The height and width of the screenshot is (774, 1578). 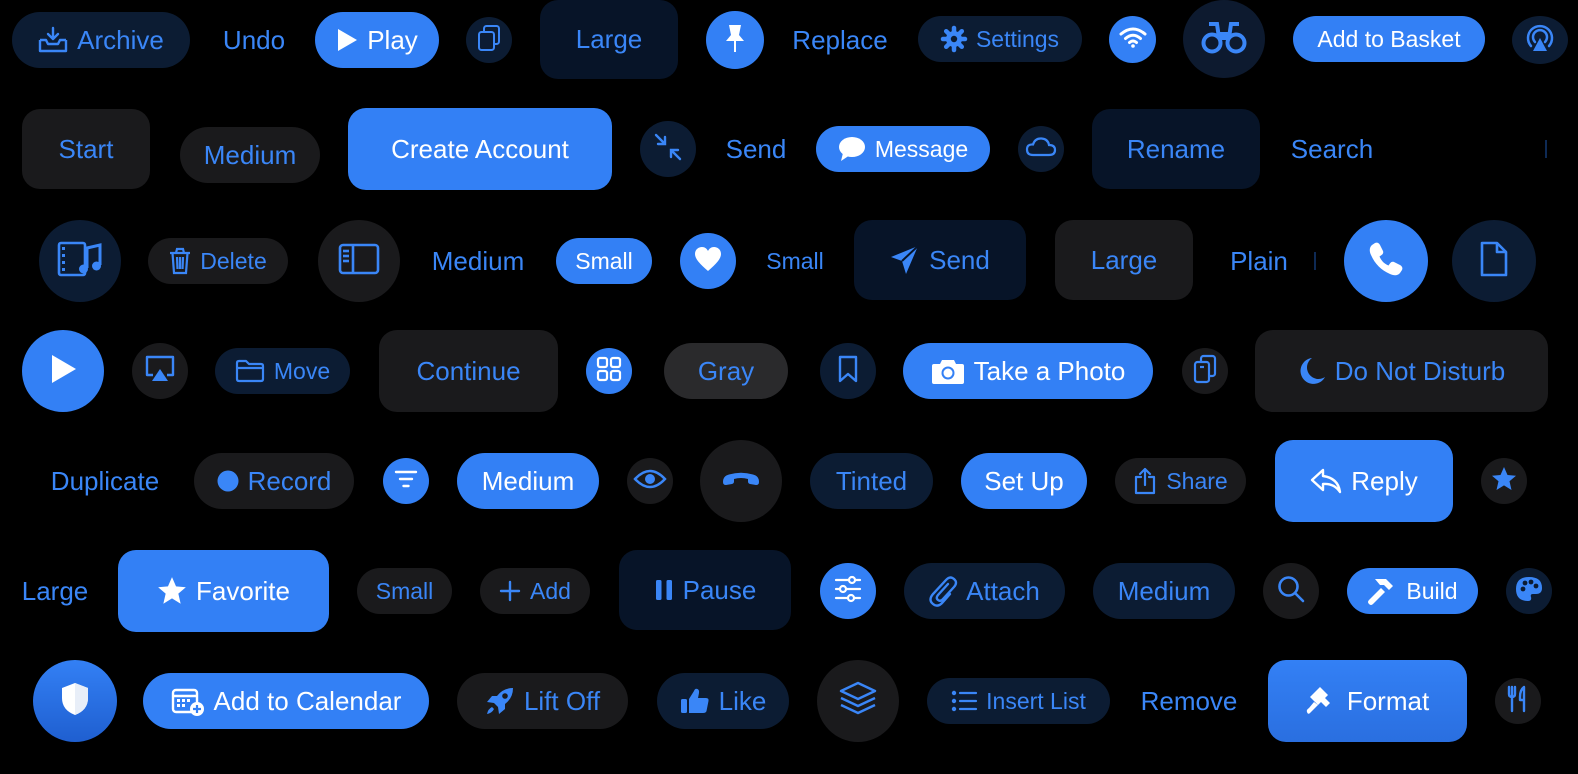 What do you see at coordinates (282, 371) in the screenshot?
I see `move-button: Move` at bounding box center [282, 371].